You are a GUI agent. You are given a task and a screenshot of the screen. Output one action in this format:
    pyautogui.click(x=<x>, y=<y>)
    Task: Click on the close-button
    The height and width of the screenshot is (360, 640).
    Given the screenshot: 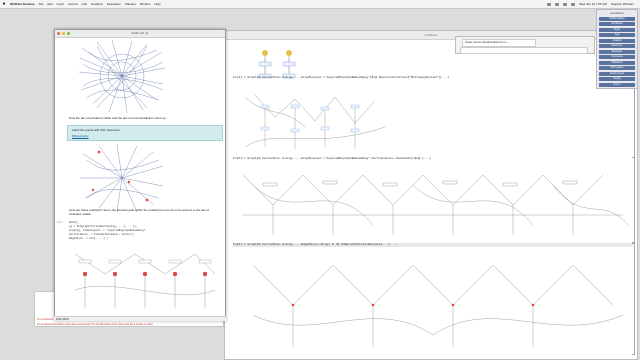 What is the action you would take?
    pyautogui.click(x=58, y=33)
    